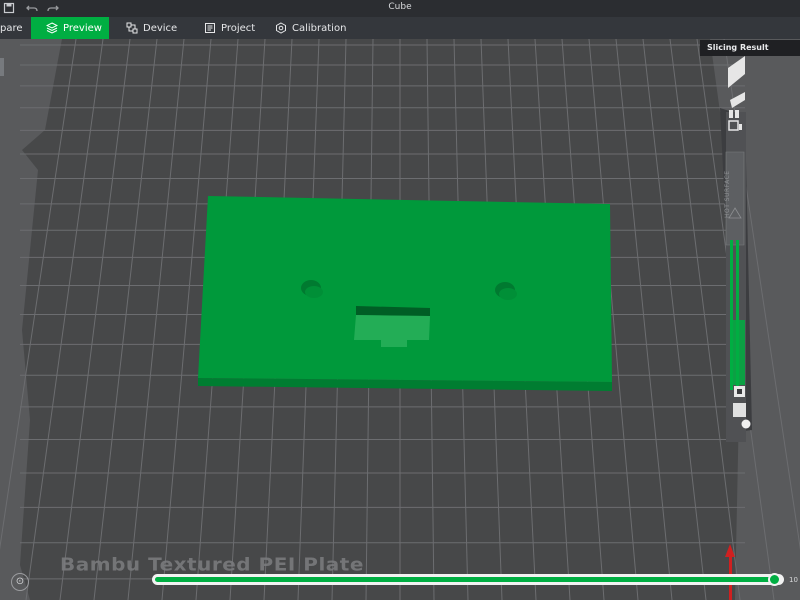 This screenshot has width=800, height=600. I want to click on hot-surface-label: HOT SURFACE, so click(727, 194).